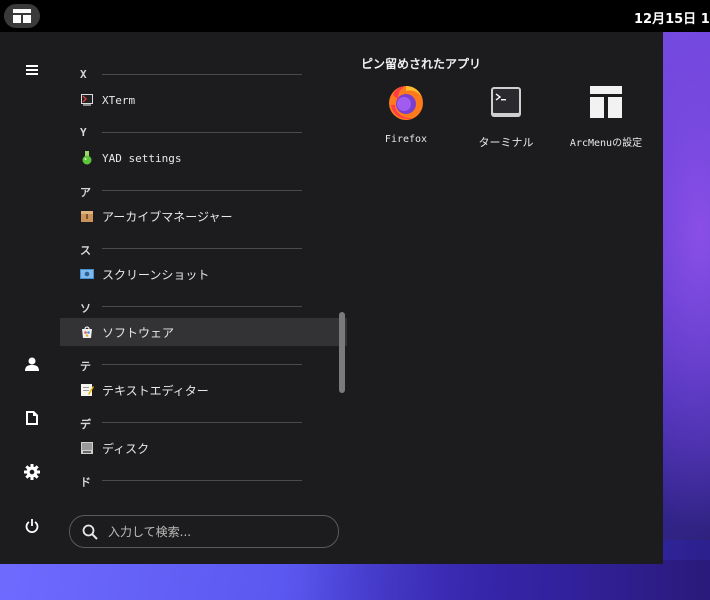 Image resolution: width=710 pixels, height=600 pixels. What do you see at coordinates (90, 532) in the screenshot?
I see `search-icon` at bounding box center [90, 532].